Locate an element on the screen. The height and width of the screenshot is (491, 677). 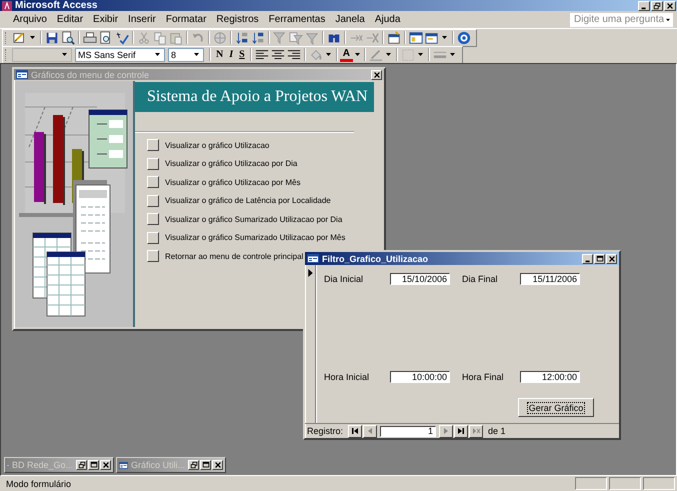
save-icon is located at coordinates (52, 37).